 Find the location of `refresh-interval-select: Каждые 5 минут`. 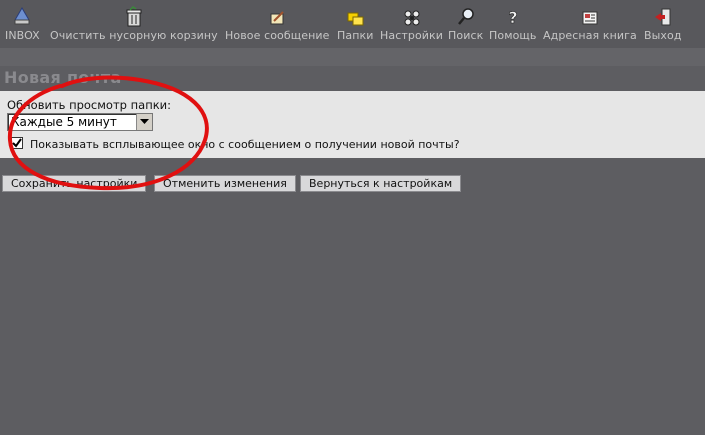

refresh-interval-select: Каждые 5 минут is located at coordinates (80, 122).